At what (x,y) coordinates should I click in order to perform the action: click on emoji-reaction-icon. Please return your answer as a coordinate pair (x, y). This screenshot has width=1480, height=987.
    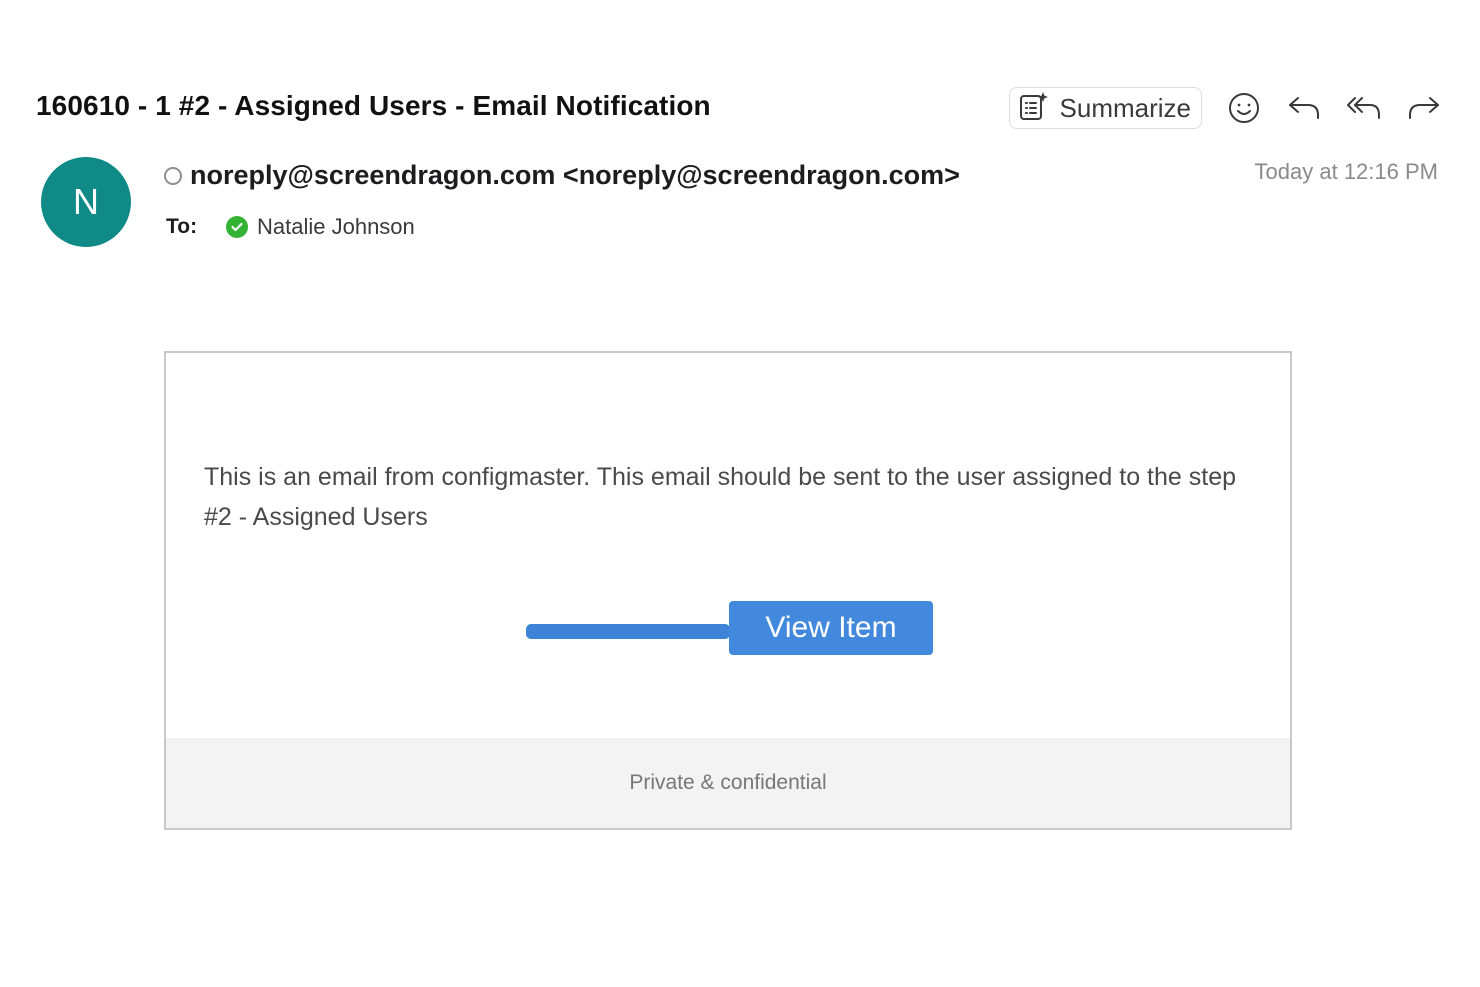
    Looking at the image, I should click on (1244, 108).